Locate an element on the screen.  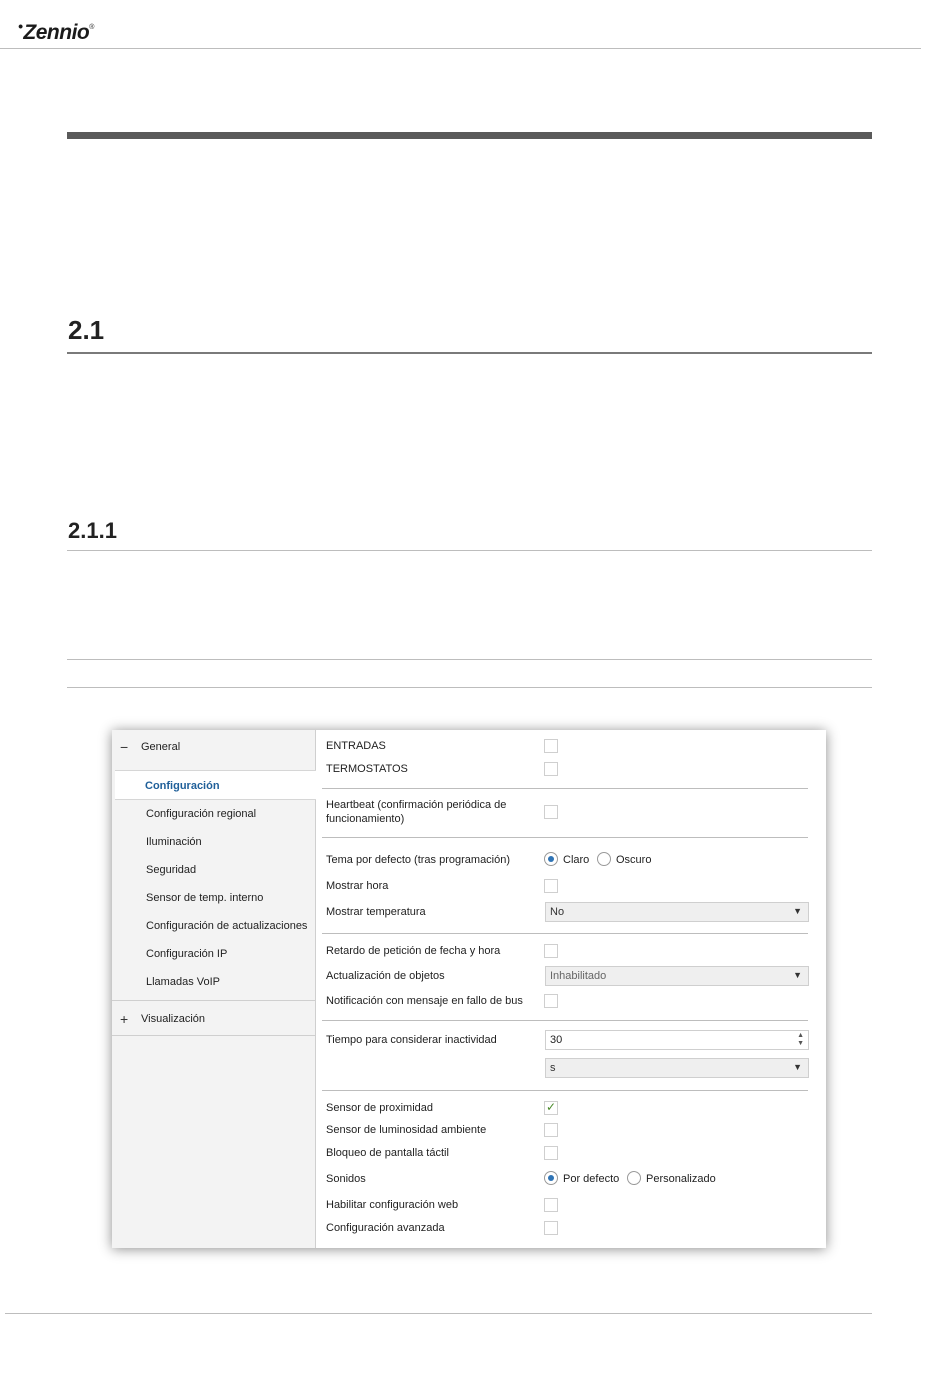
tiempo-unit-select: s ▼ is located at coordinates (677, 1068).